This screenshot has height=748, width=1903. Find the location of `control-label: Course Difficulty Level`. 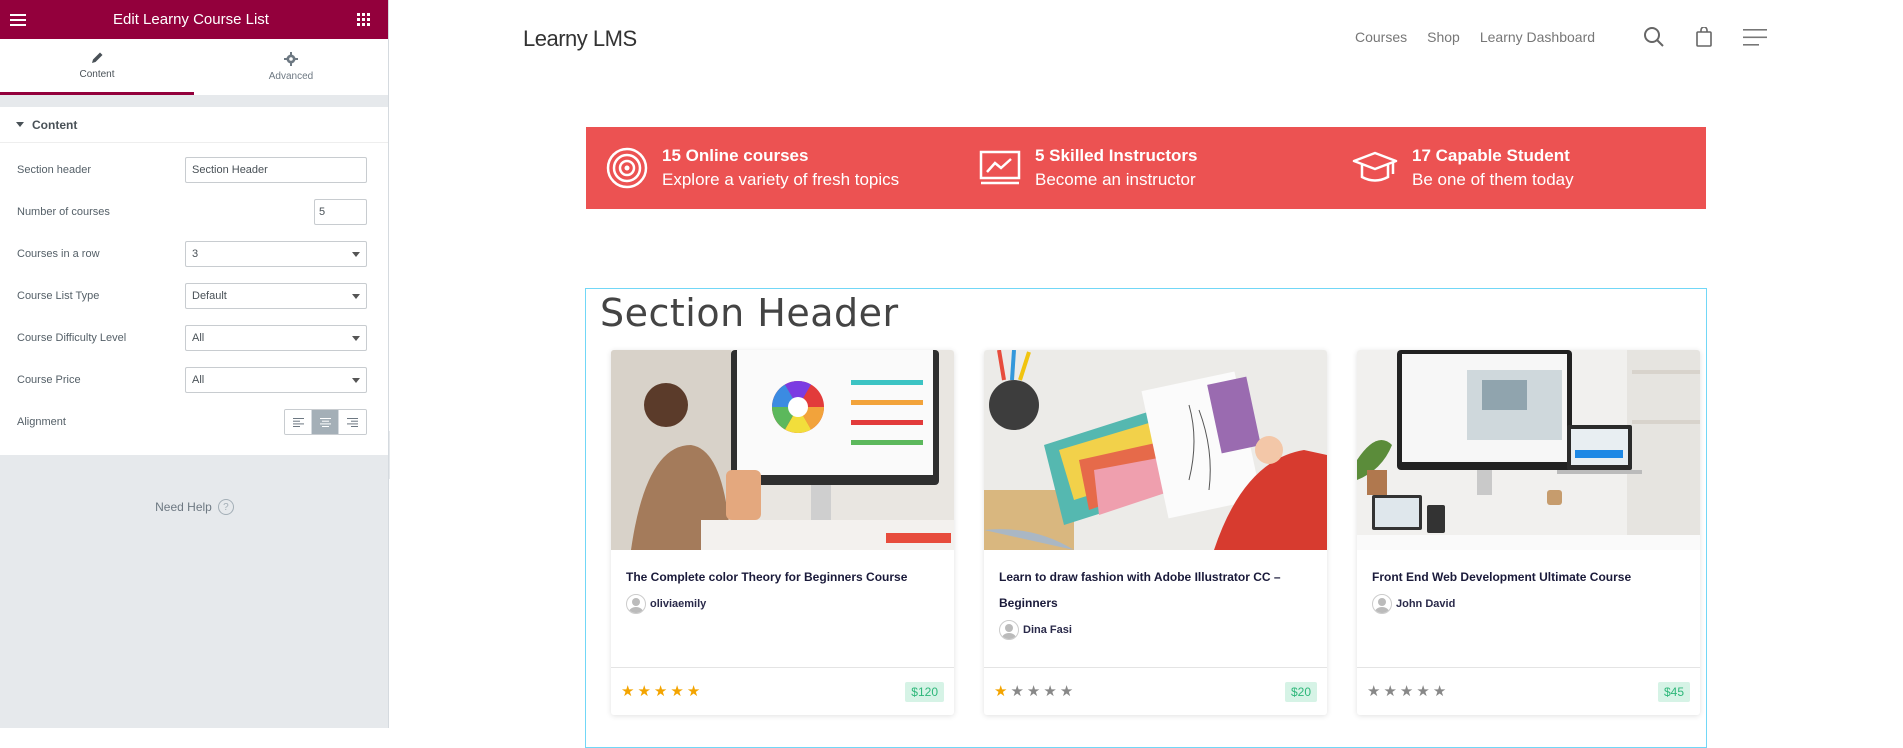

control-label: Course Difficulty Level is located at coordinates (72, 338).